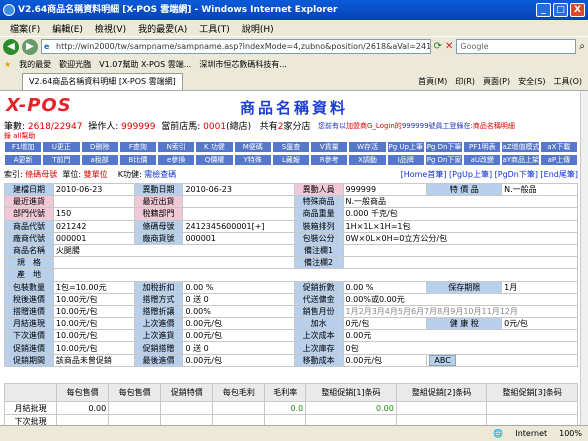 The width and height of the screenshot is (588, 441). What do you see at coordinates (385, 360) in the screenshot?
I see `move-cost: 0.00元/包` at bounding box center [385, 360].